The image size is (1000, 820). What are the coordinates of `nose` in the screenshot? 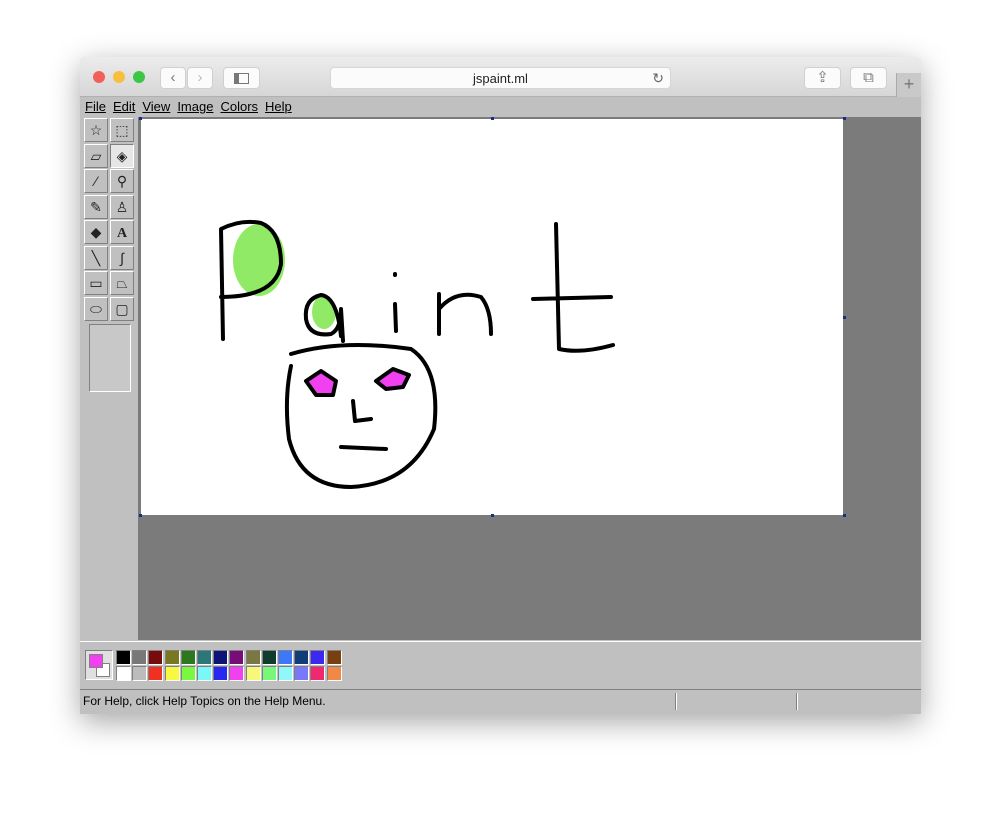 It's located at (362, 411).